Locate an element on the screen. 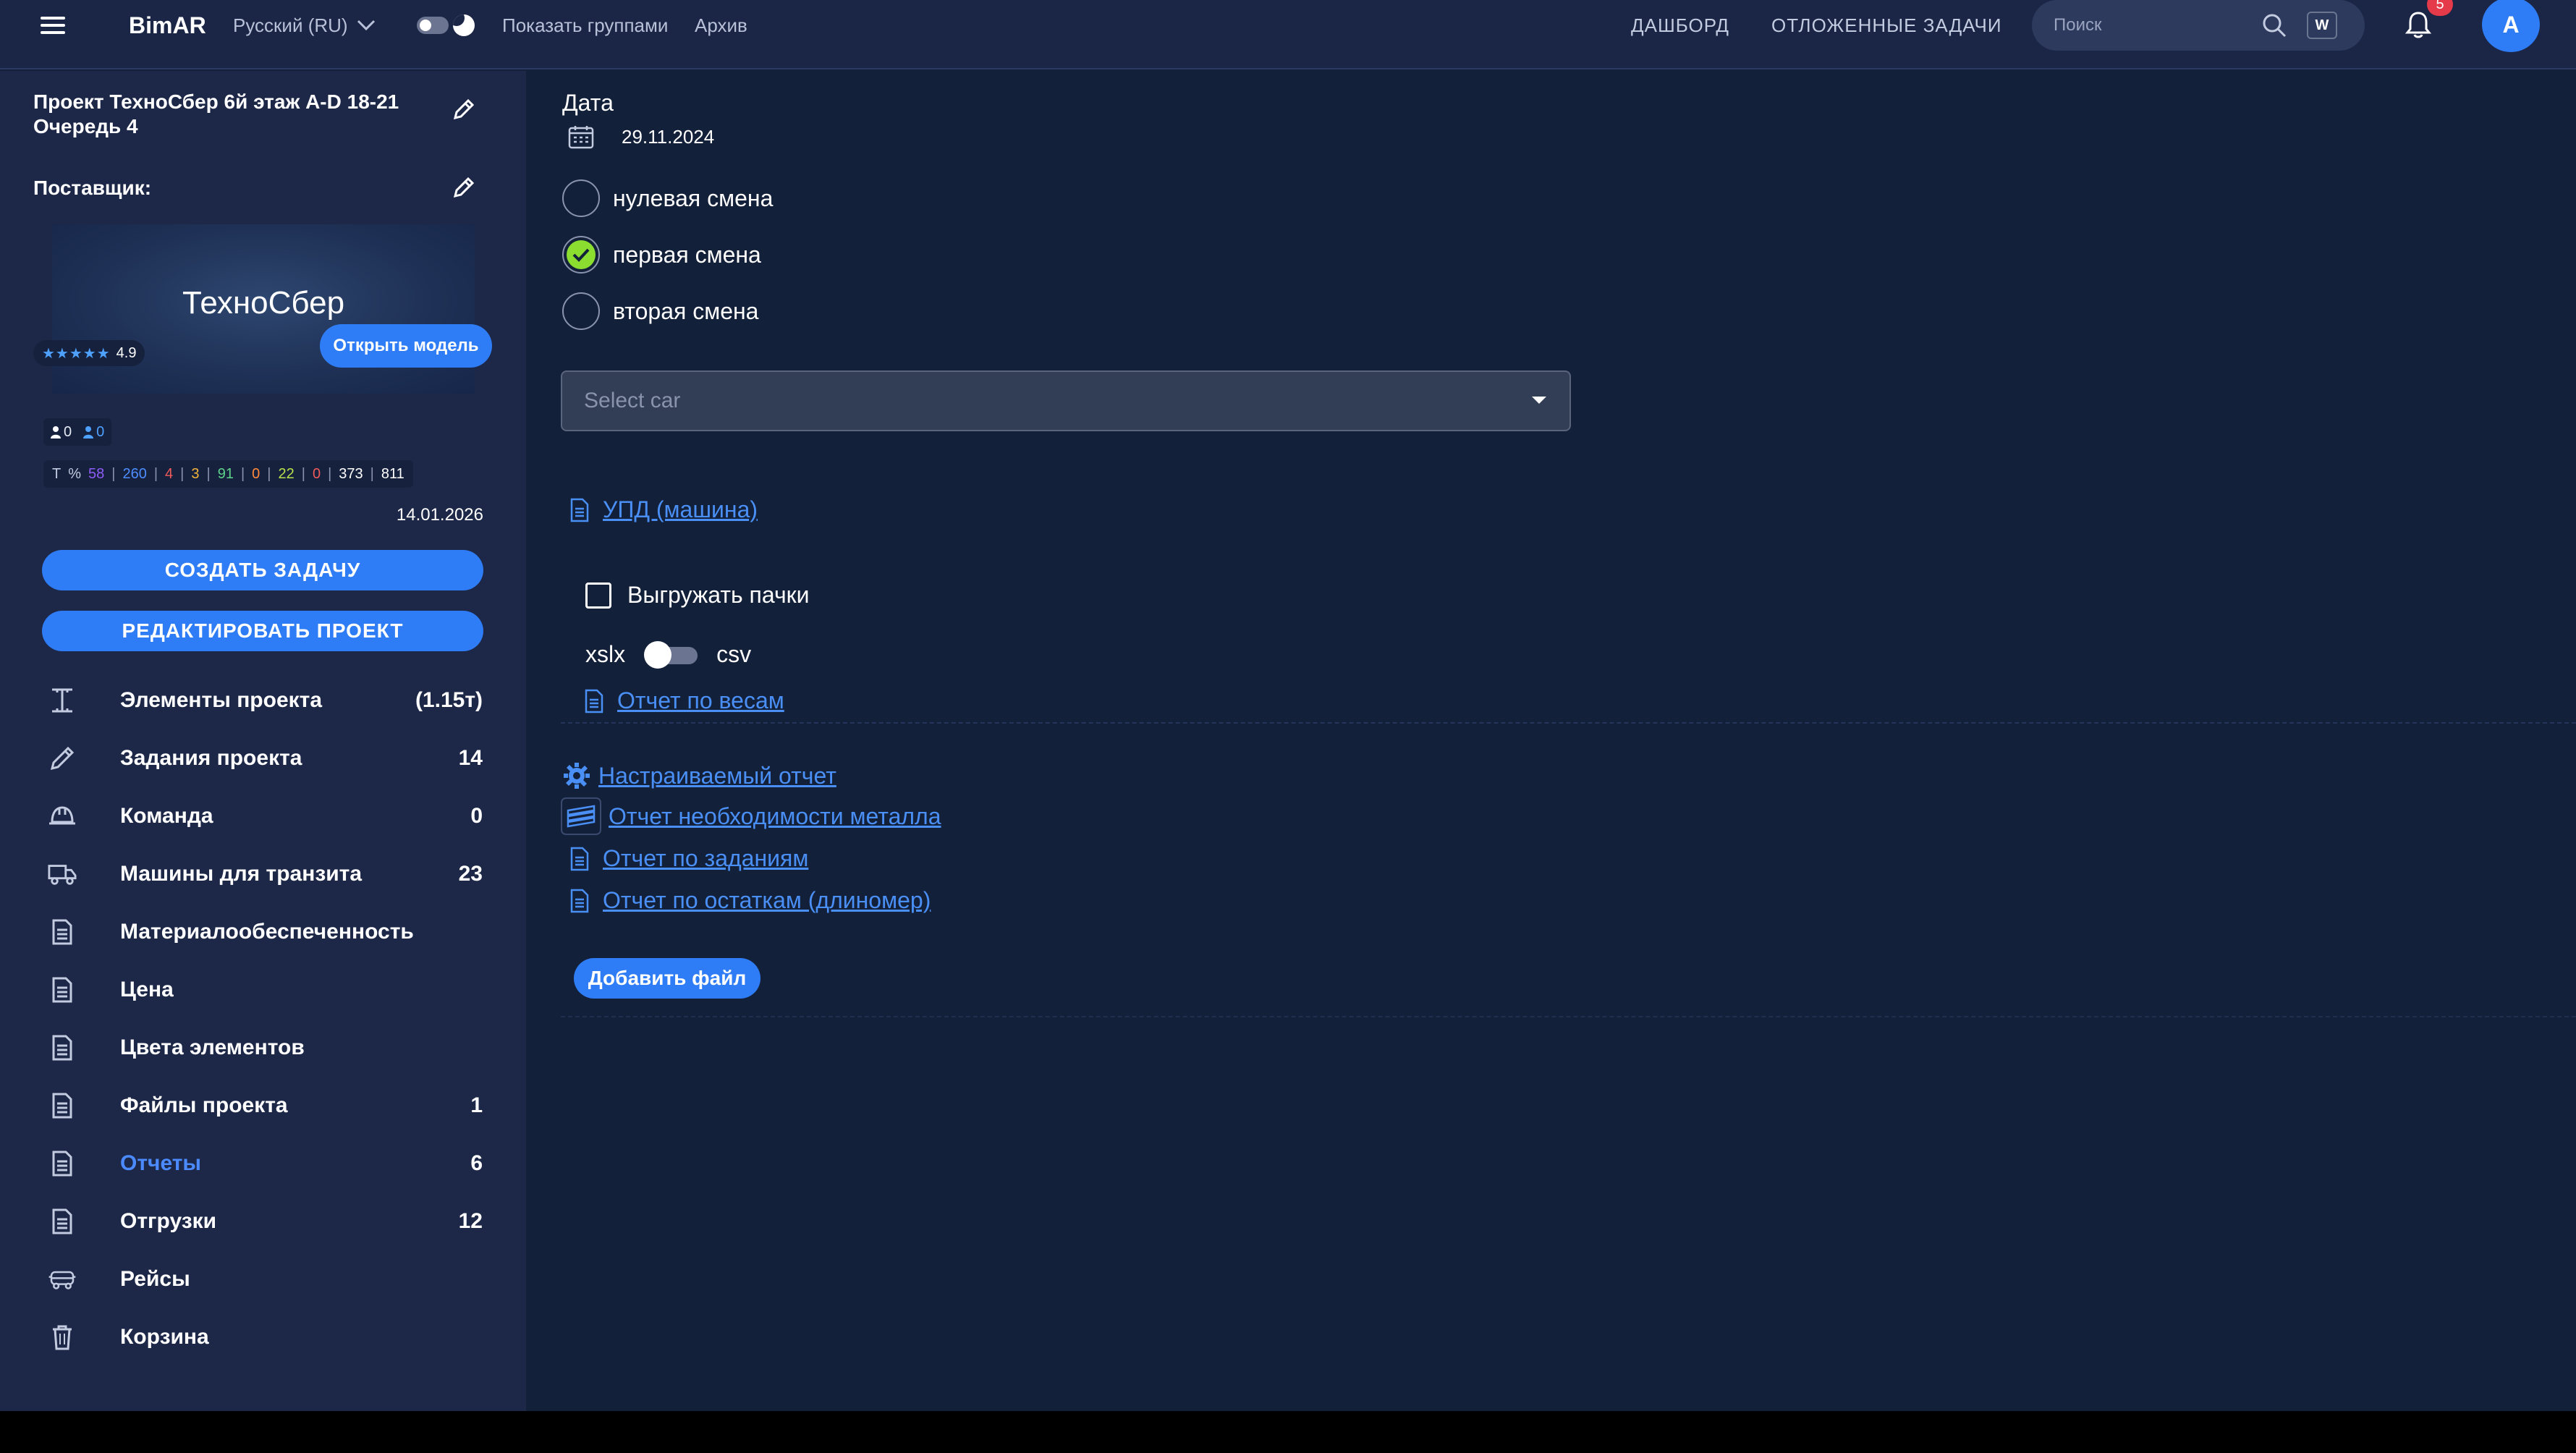 Image resolution: width=2576 pixels, height=1453 pixels. edit-project-title-button is located at coordinates (463, 110).